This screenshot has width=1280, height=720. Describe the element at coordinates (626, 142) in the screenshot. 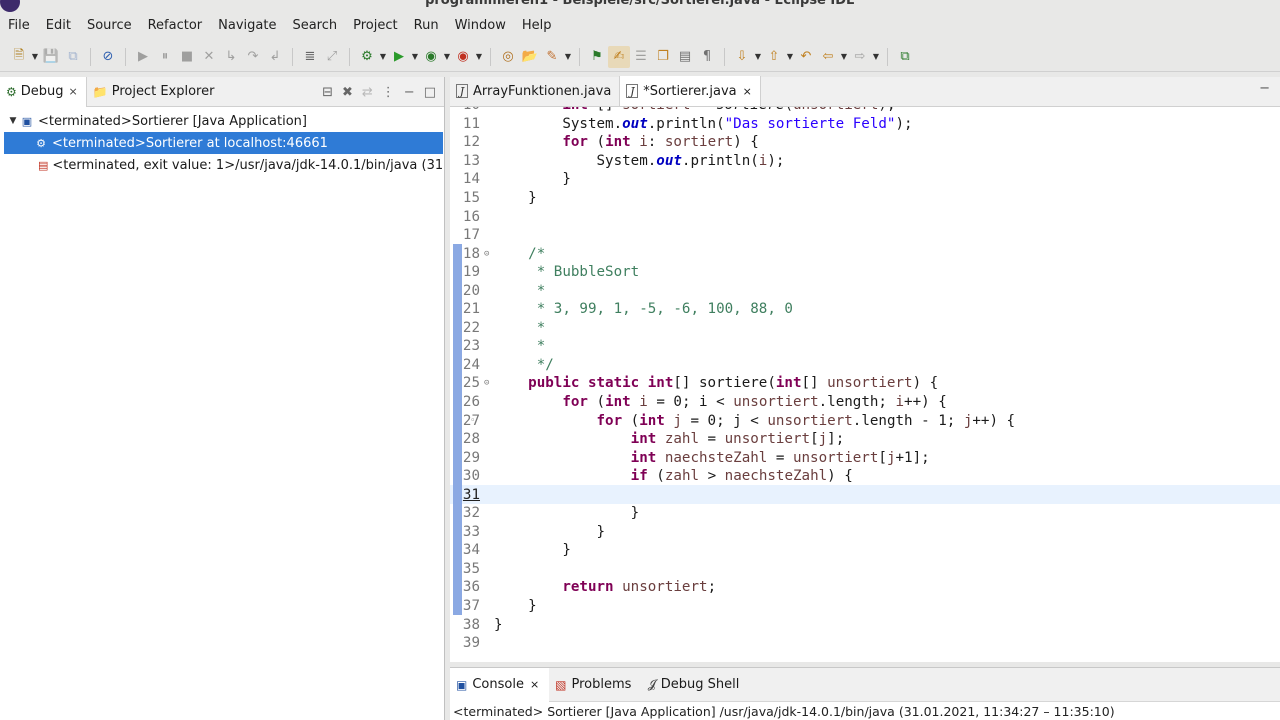

I see `code-text: for (int i: sortiert) {` at that location.